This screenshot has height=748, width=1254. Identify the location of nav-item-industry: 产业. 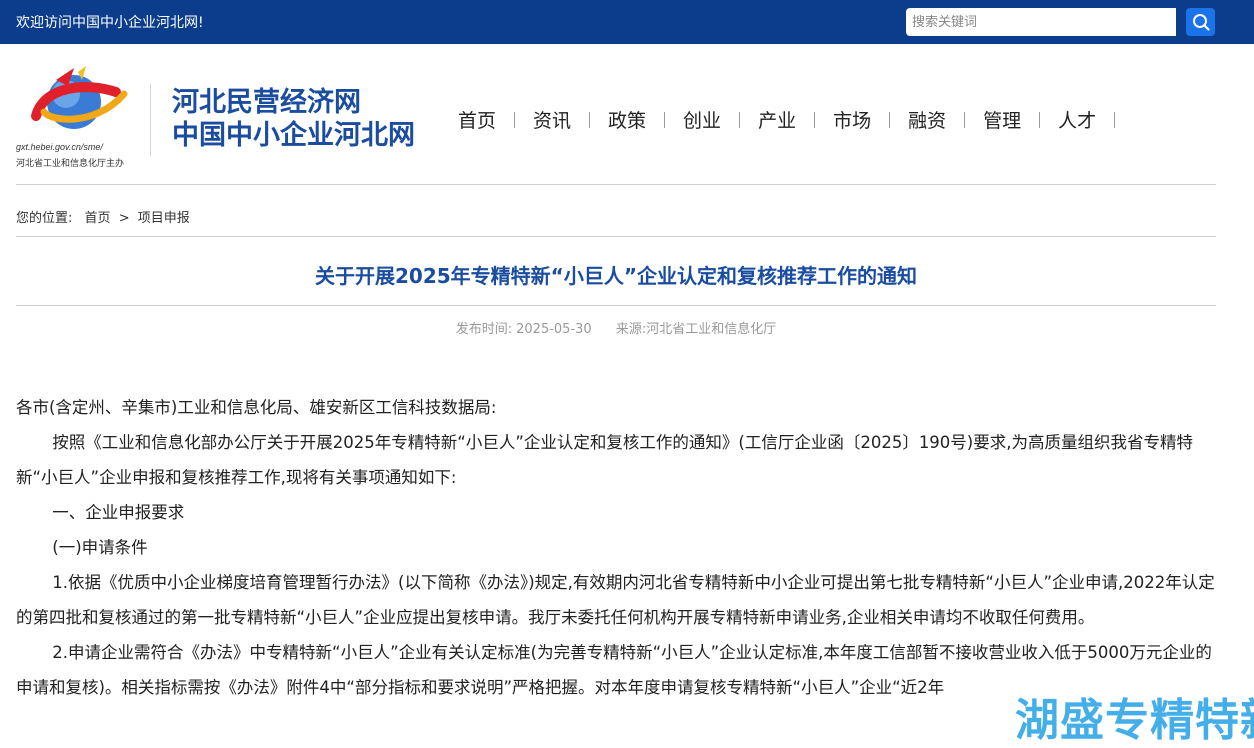
(777, 119).